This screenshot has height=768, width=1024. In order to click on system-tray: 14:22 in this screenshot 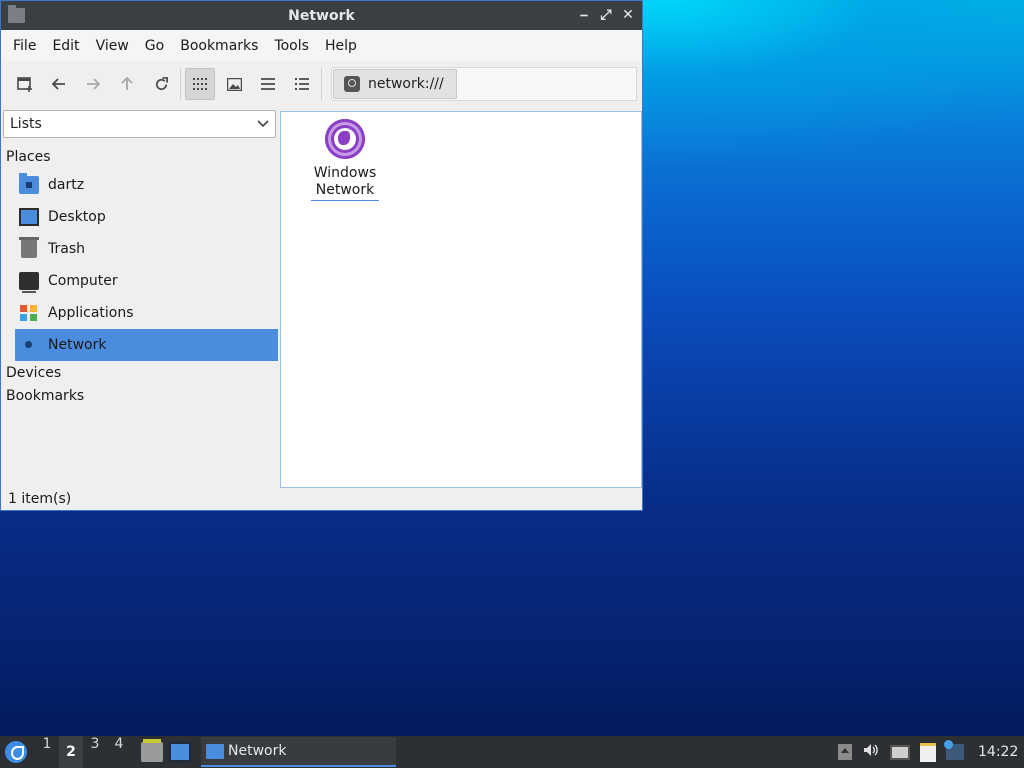, I will do `click(931, 752)`.